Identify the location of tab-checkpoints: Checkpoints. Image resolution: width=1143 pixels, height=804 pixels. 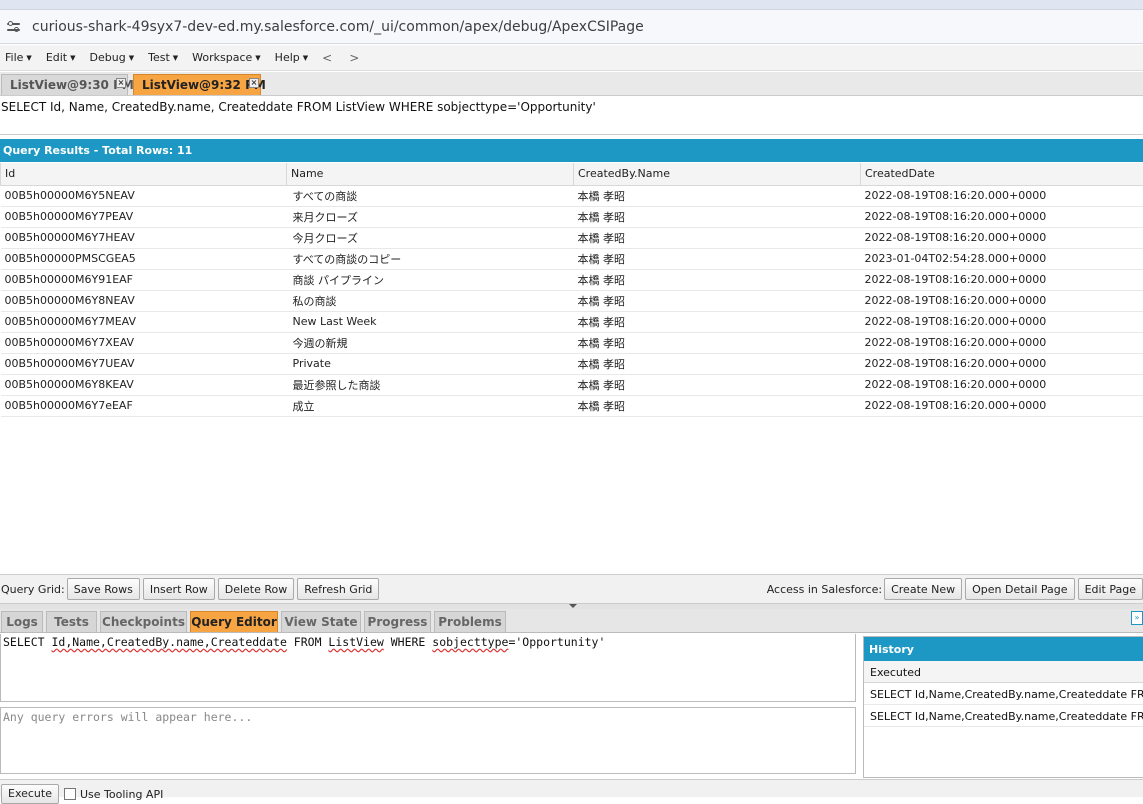
(143, 621).